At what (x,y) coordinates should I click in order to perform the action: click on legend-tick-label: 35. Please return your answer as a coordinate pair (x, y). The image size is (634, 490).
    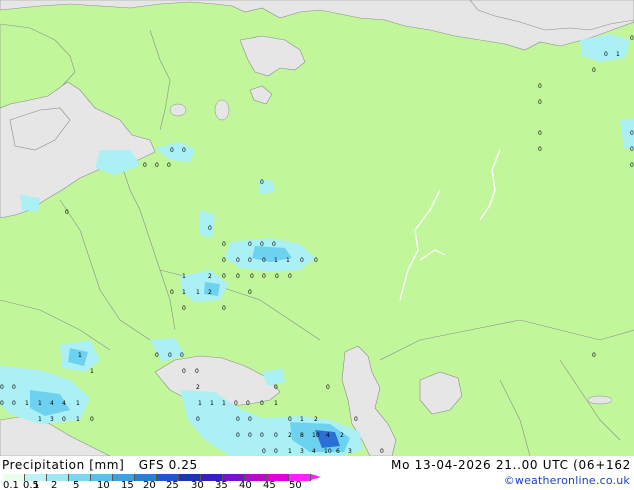
    Looking at the image, I should click on (221, 485).